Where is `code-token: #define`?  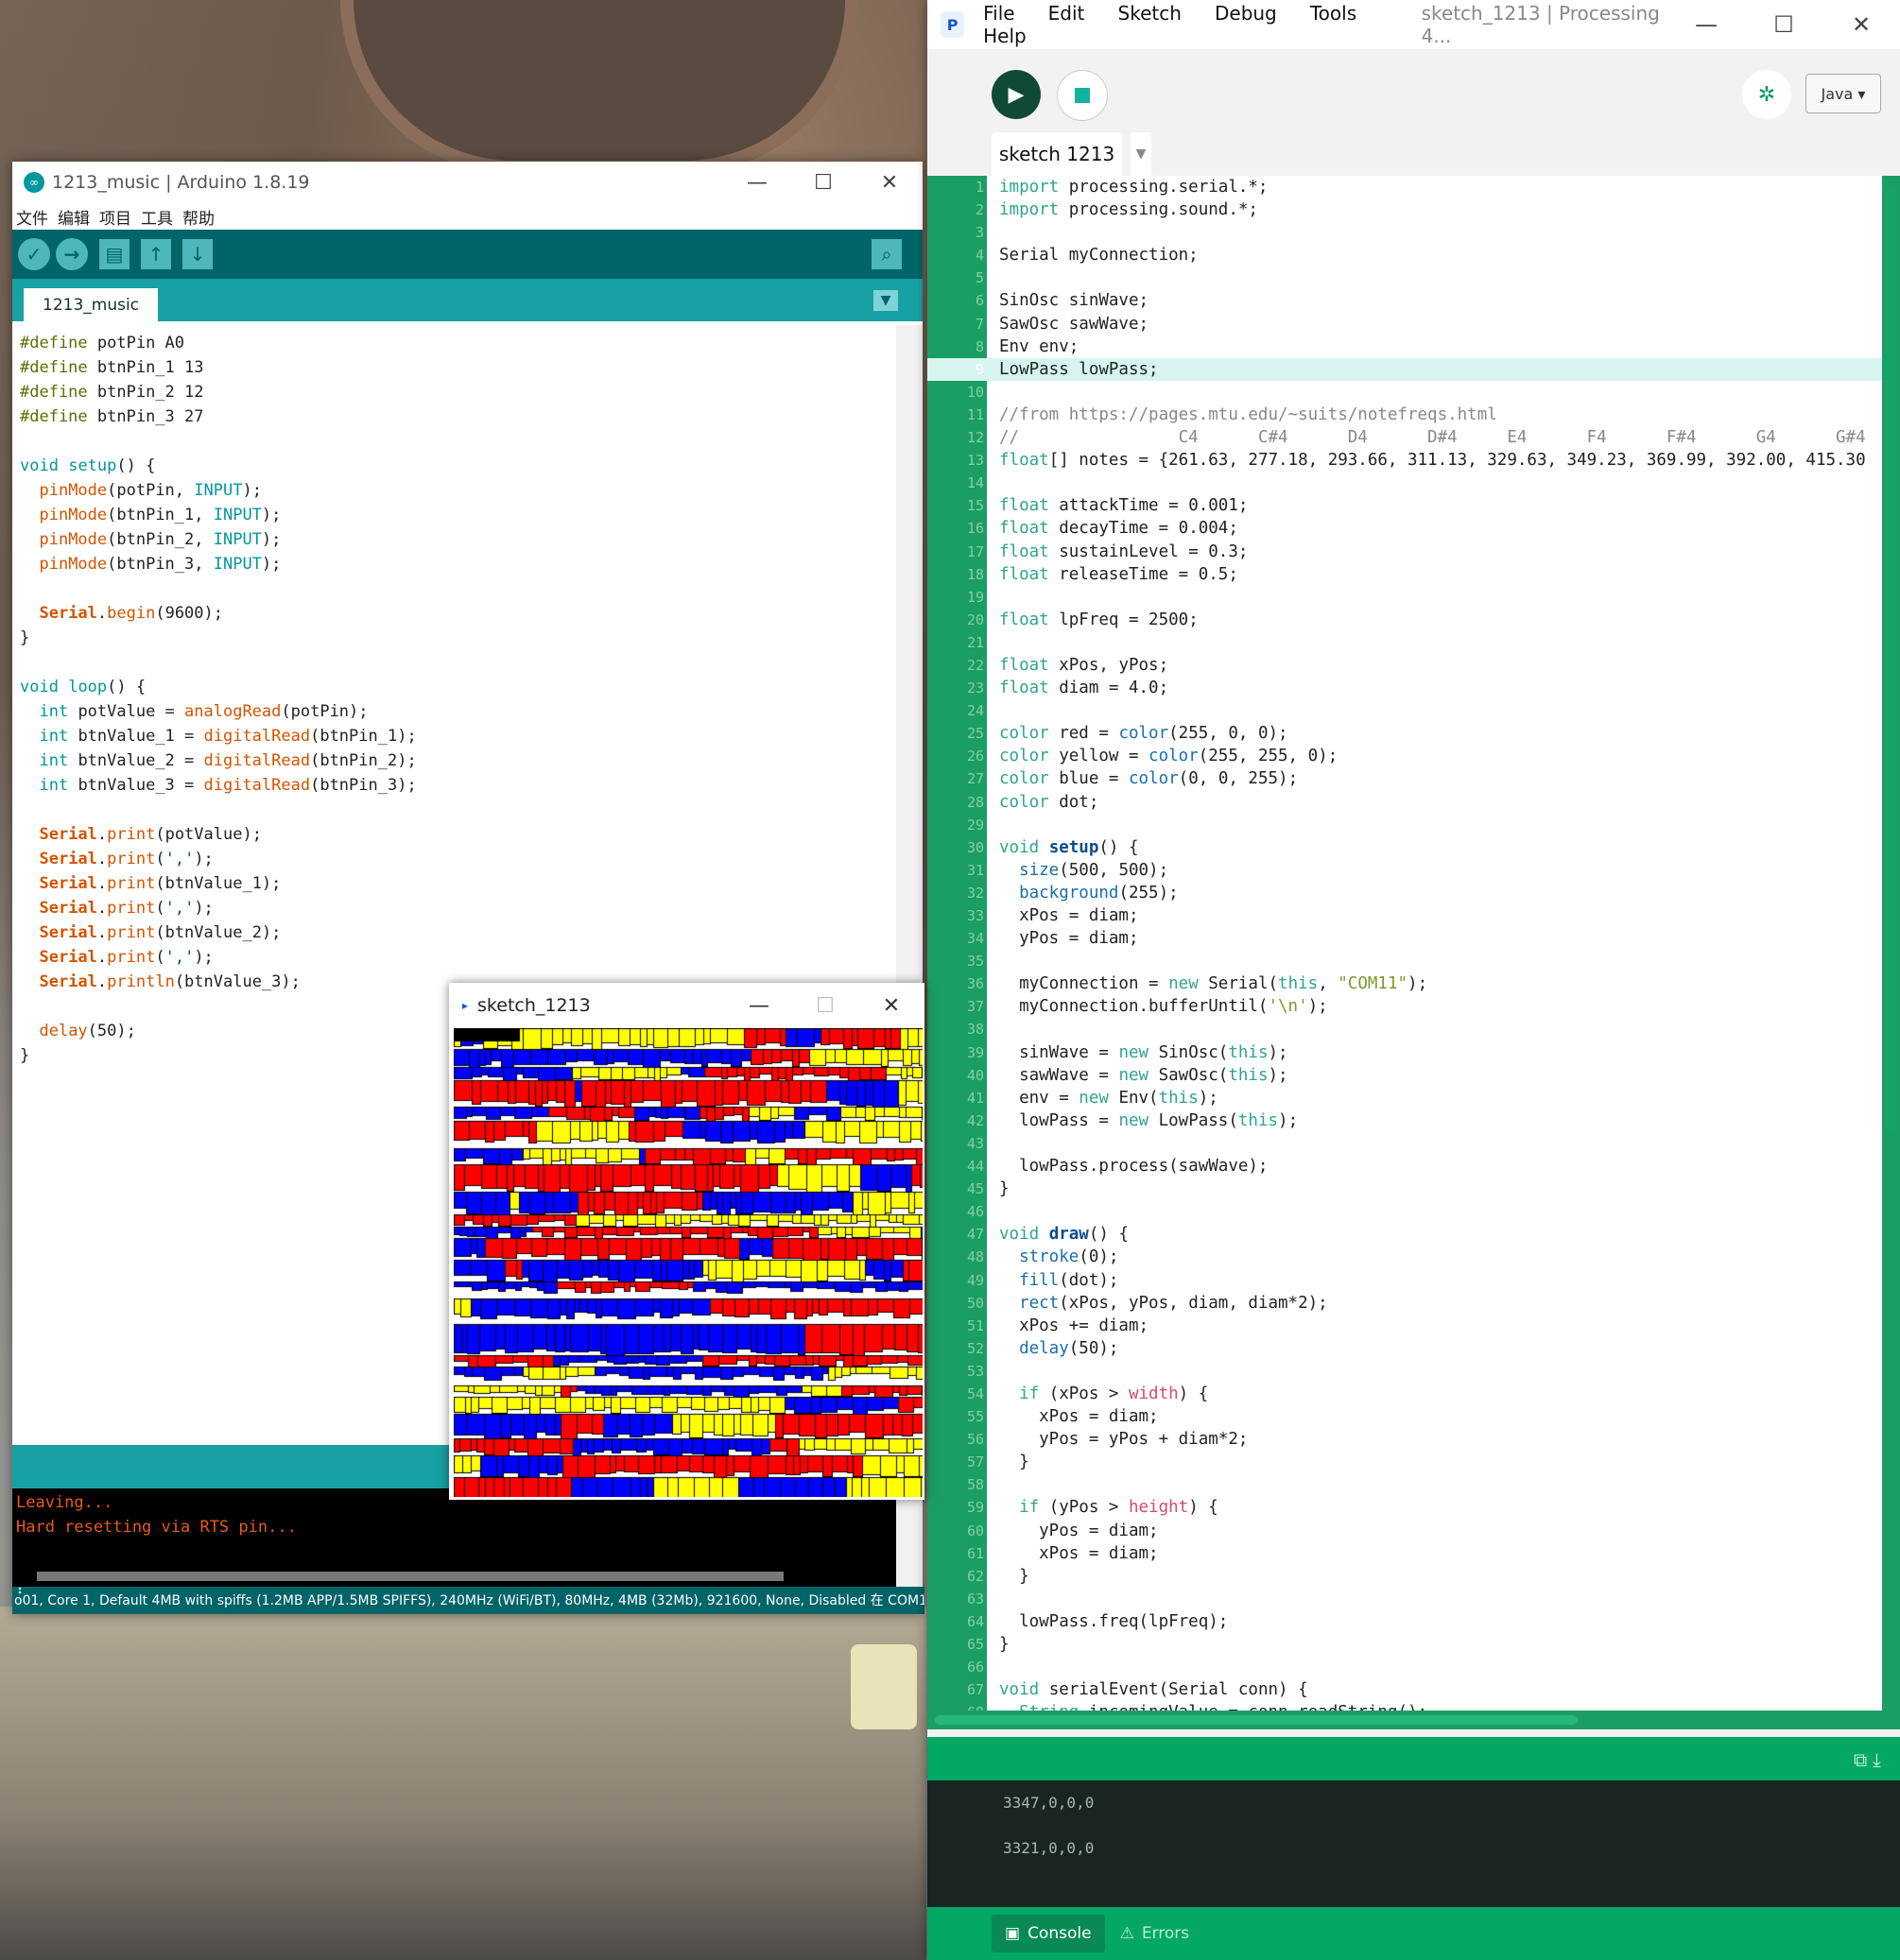 code-token: #define is located at coordinates (54, 392).